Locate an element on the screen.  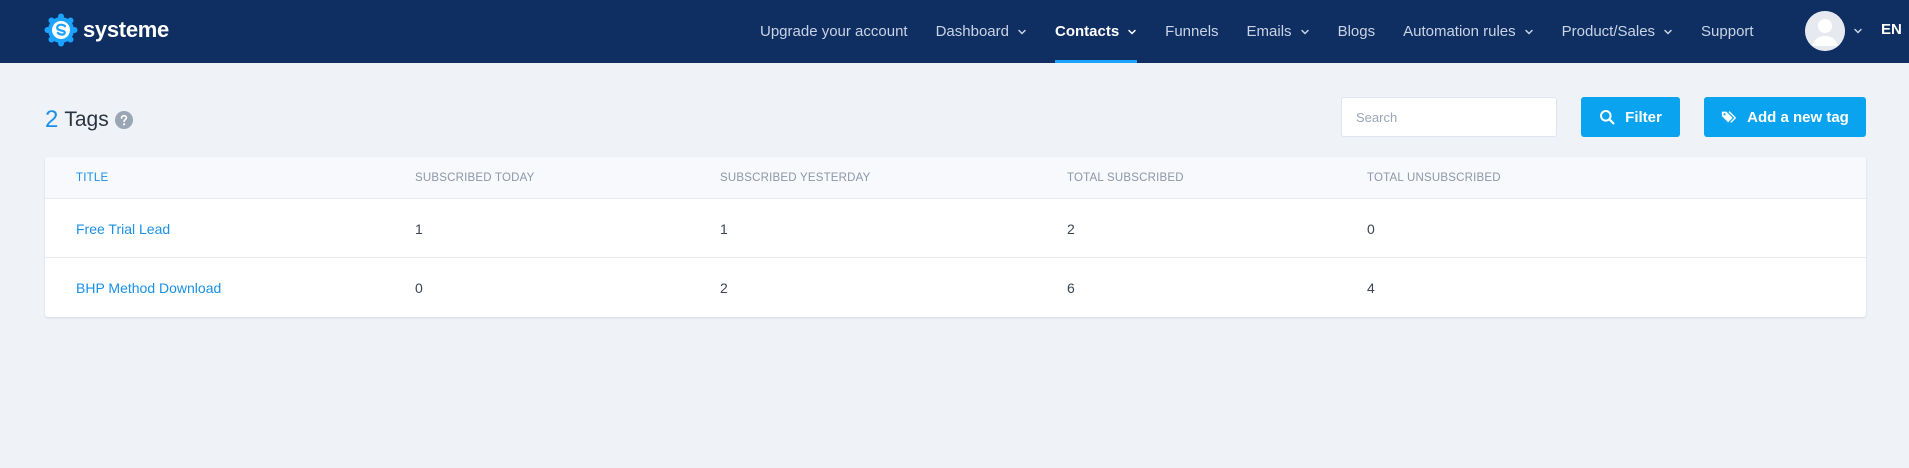
nav-item-automation-rules: Automation rules is located at coordinates (1468, 31).